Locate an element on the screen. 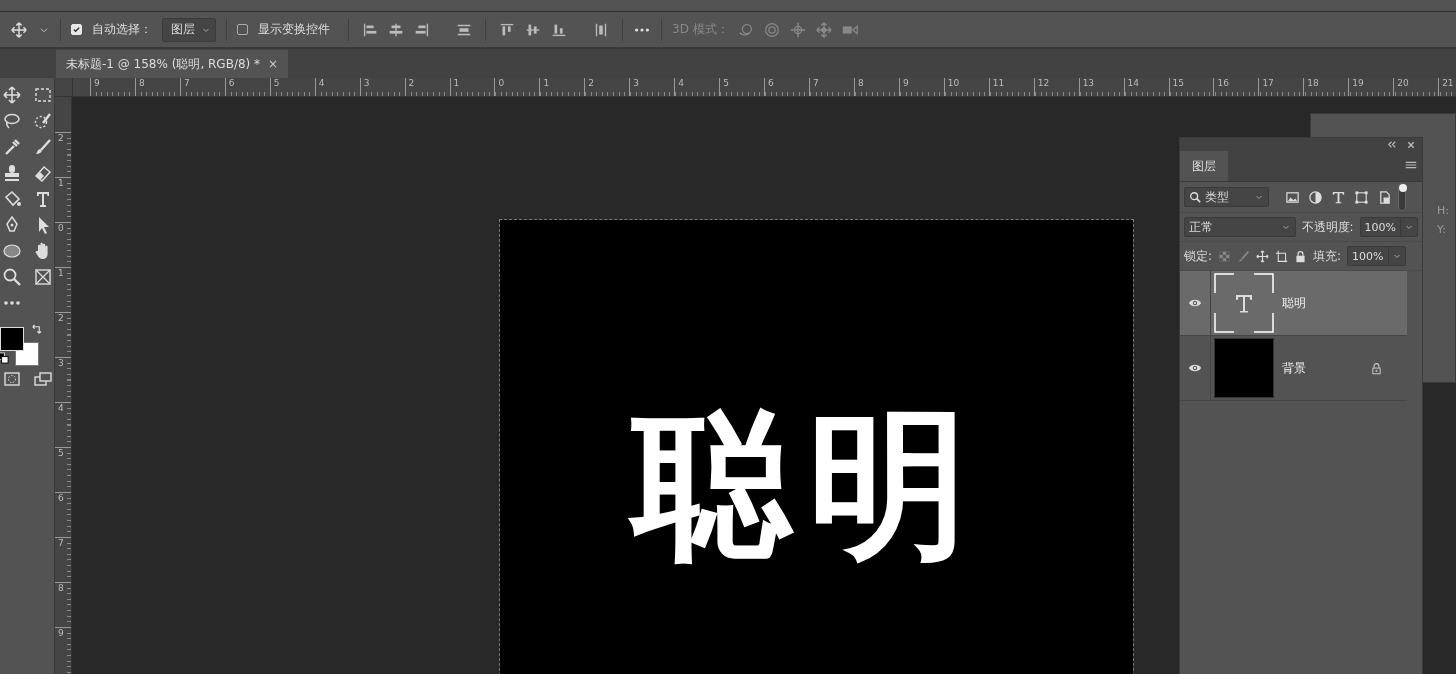  ruler-label: 17 is located at coordinates (1281, 87).